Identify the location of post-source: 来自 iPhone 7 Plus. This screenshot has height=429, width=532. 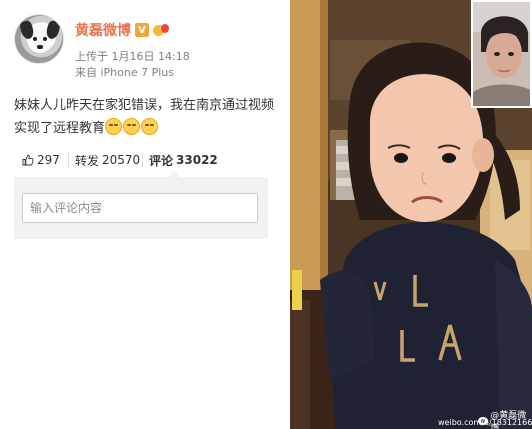
(125, 72).